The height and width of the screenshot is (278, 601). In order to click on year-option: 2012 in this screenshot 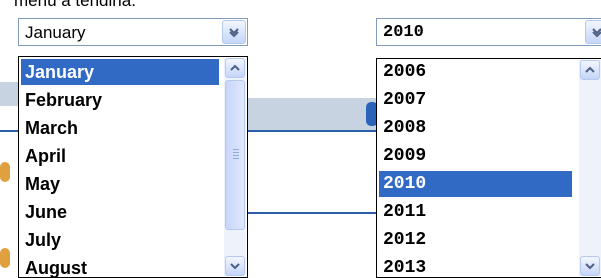, I will do `click(475, 240)`.